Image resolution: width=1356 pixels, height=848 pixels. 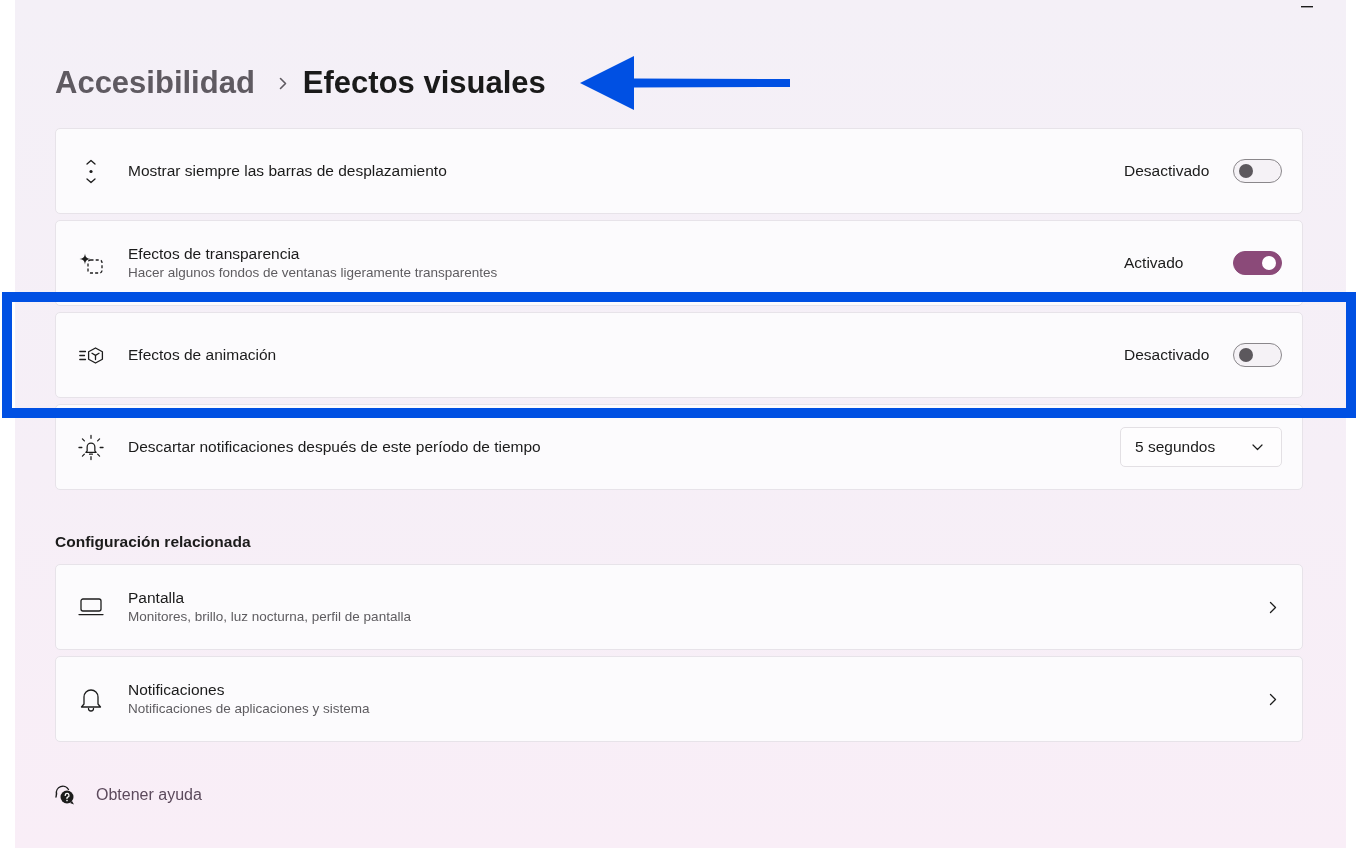 I want to click on help-chat-icon, so click(x=65, y=795).